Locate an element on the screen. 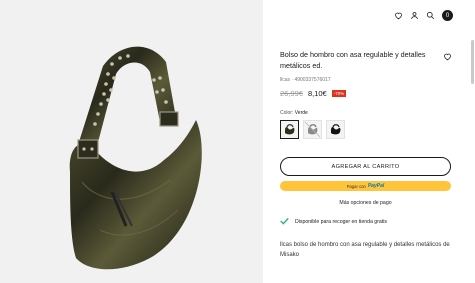 This screenshot has height=283, width=475. color-label: Color: Verde is located at coordinates (294, 113).